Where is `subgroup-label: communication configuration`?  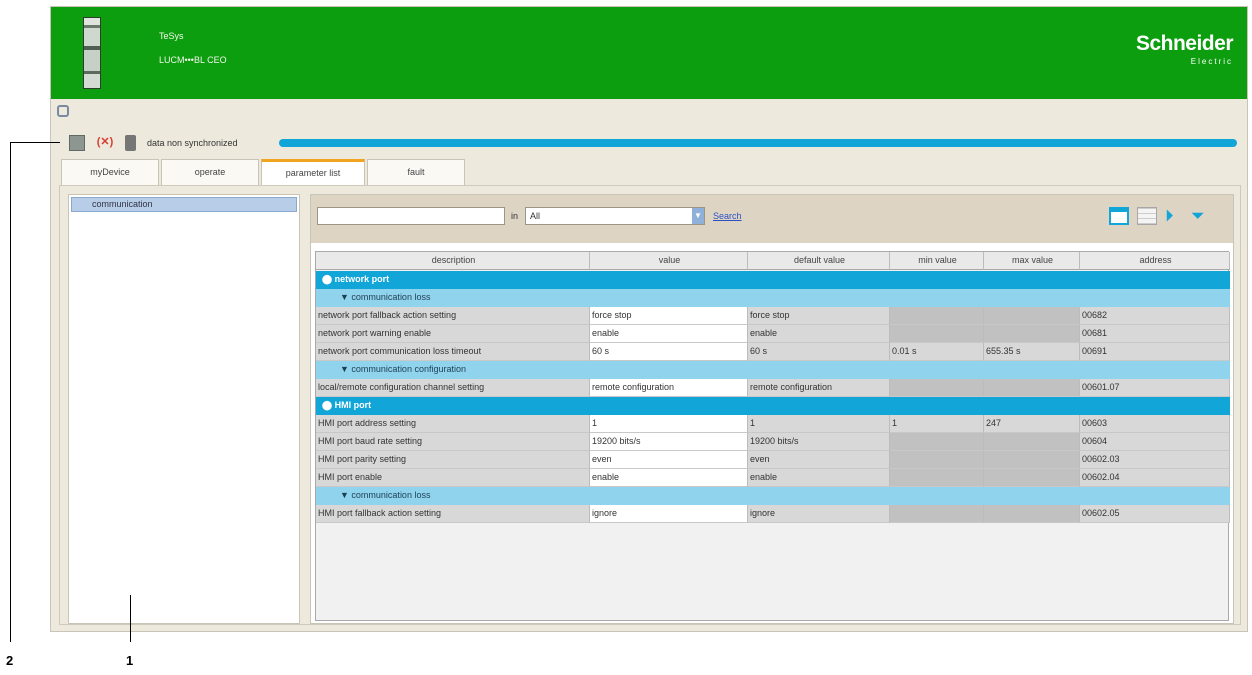
subgroup-label: communication configuration is located at coordinates (408, 369).